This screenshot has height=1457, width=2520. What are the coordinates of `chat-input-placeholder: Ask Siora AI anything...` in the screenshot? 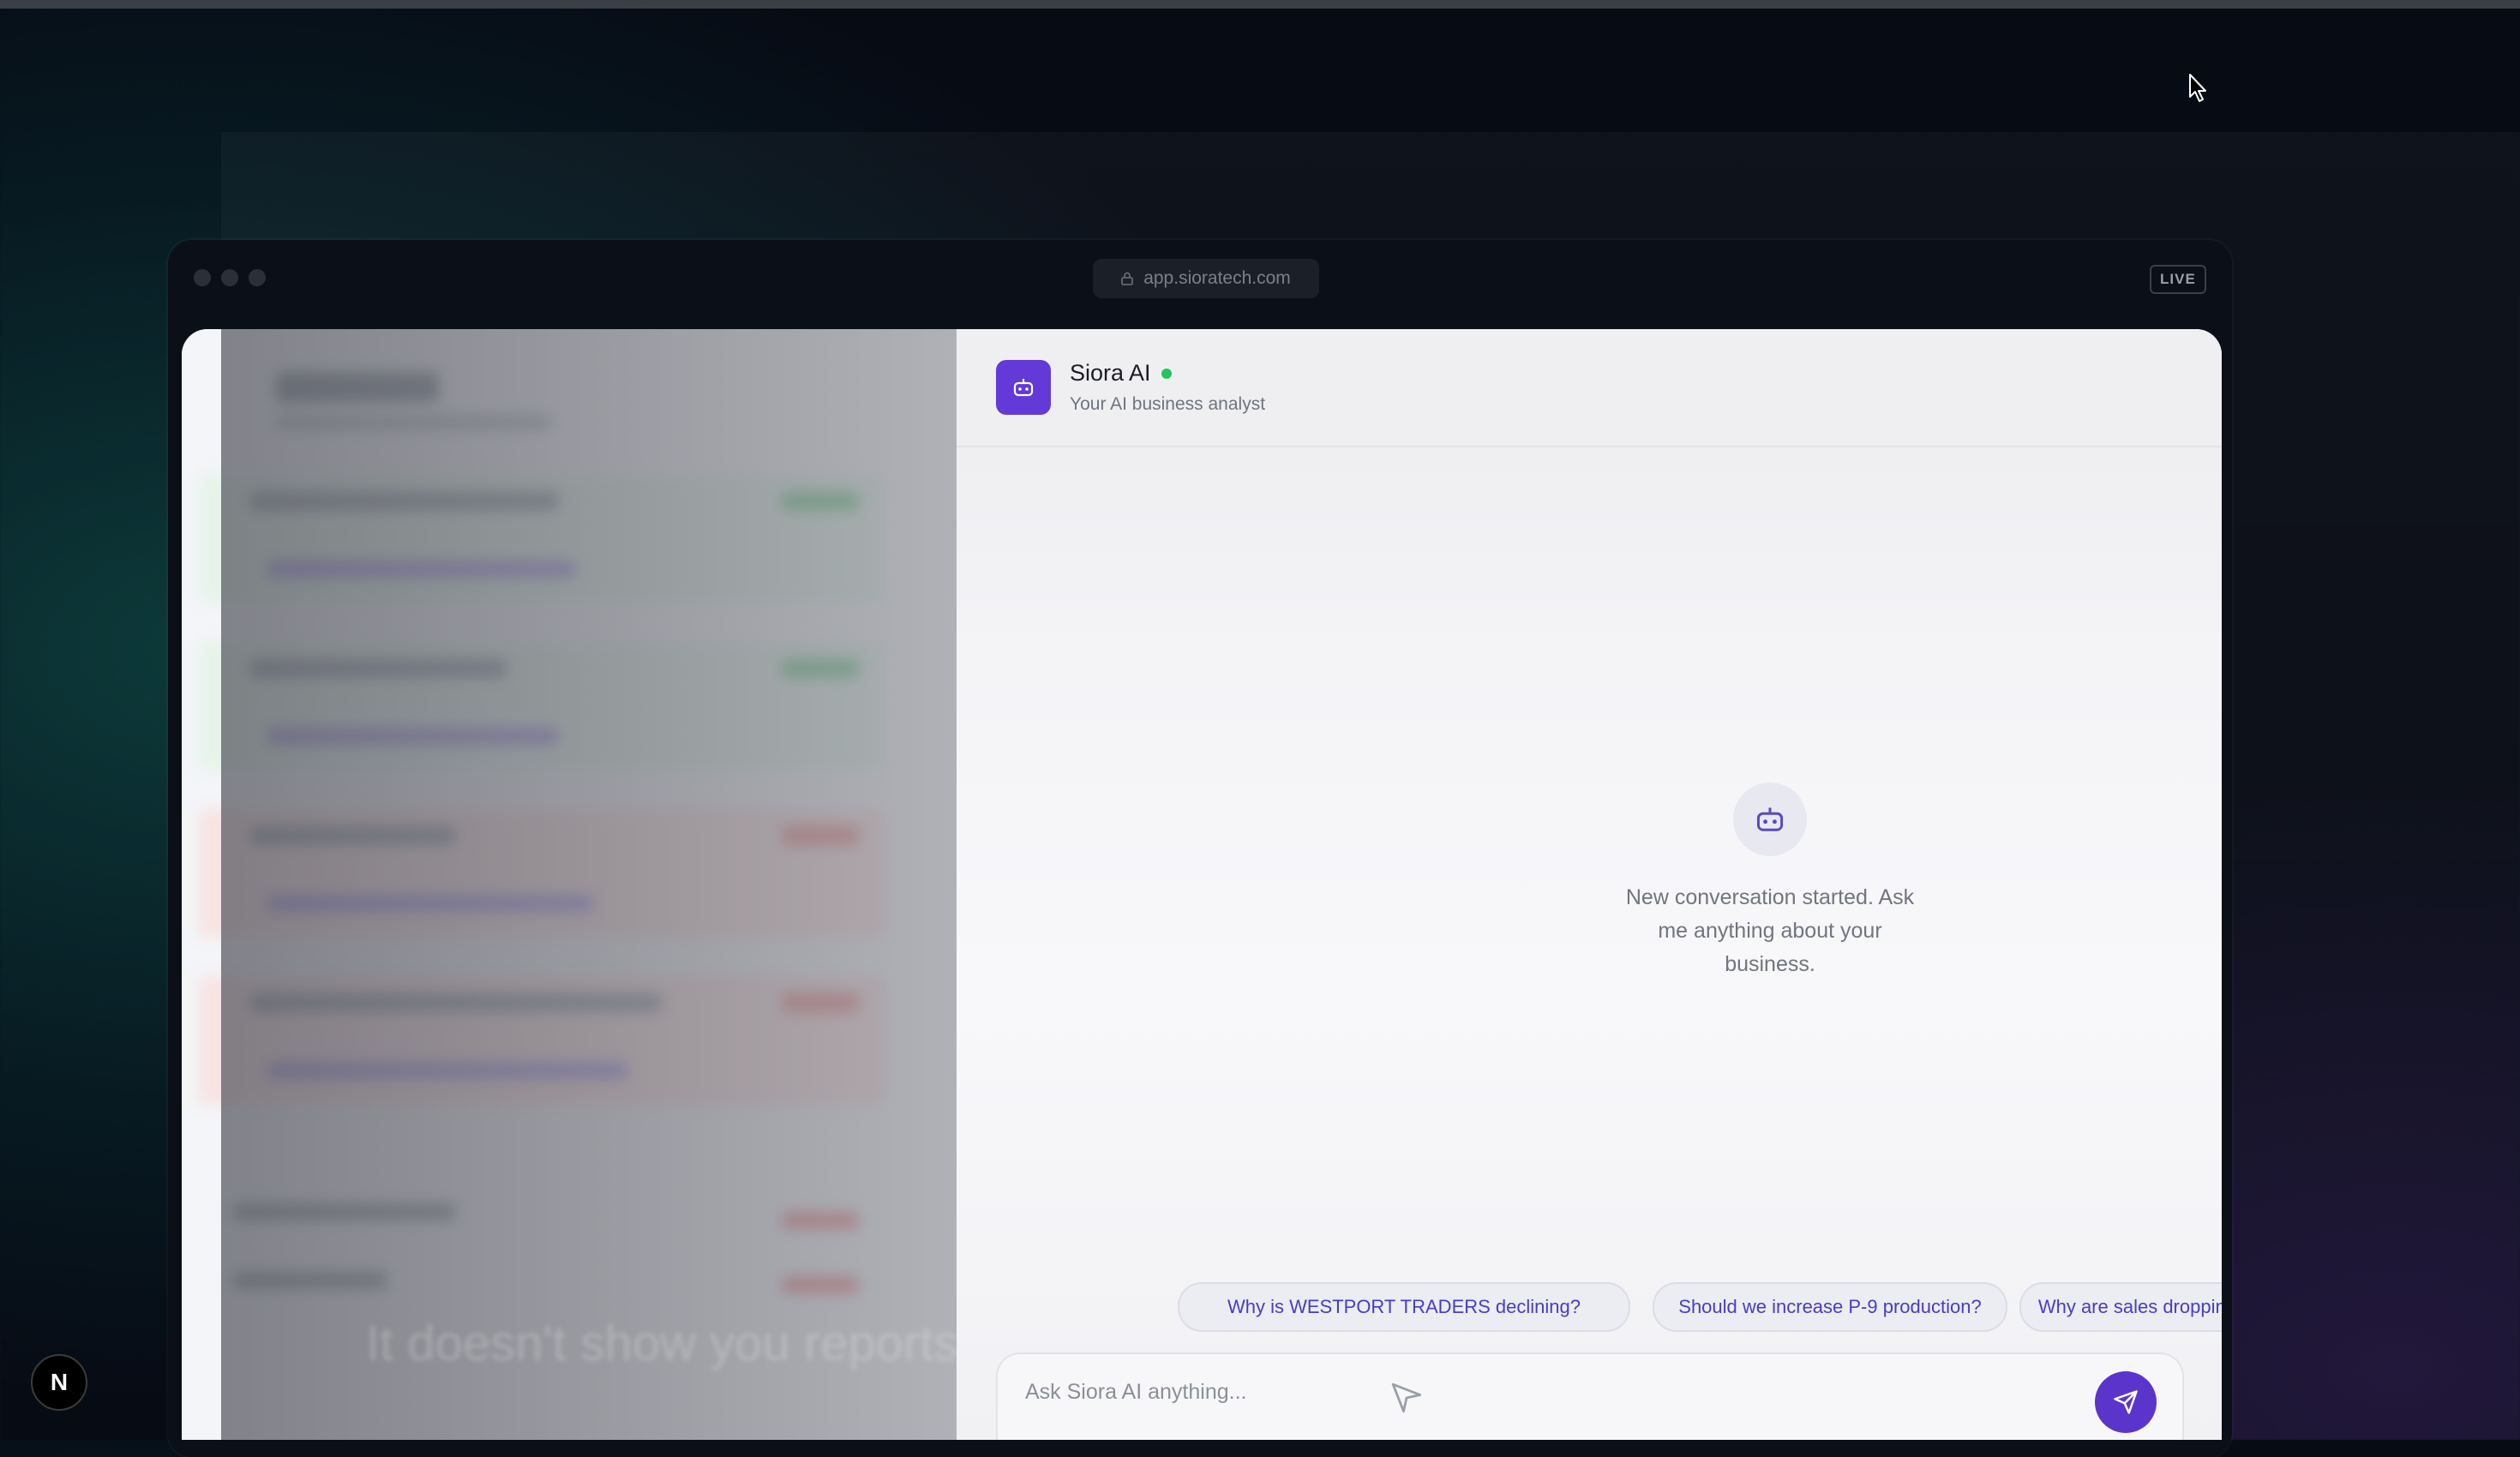 It's located at (1136, 1392).